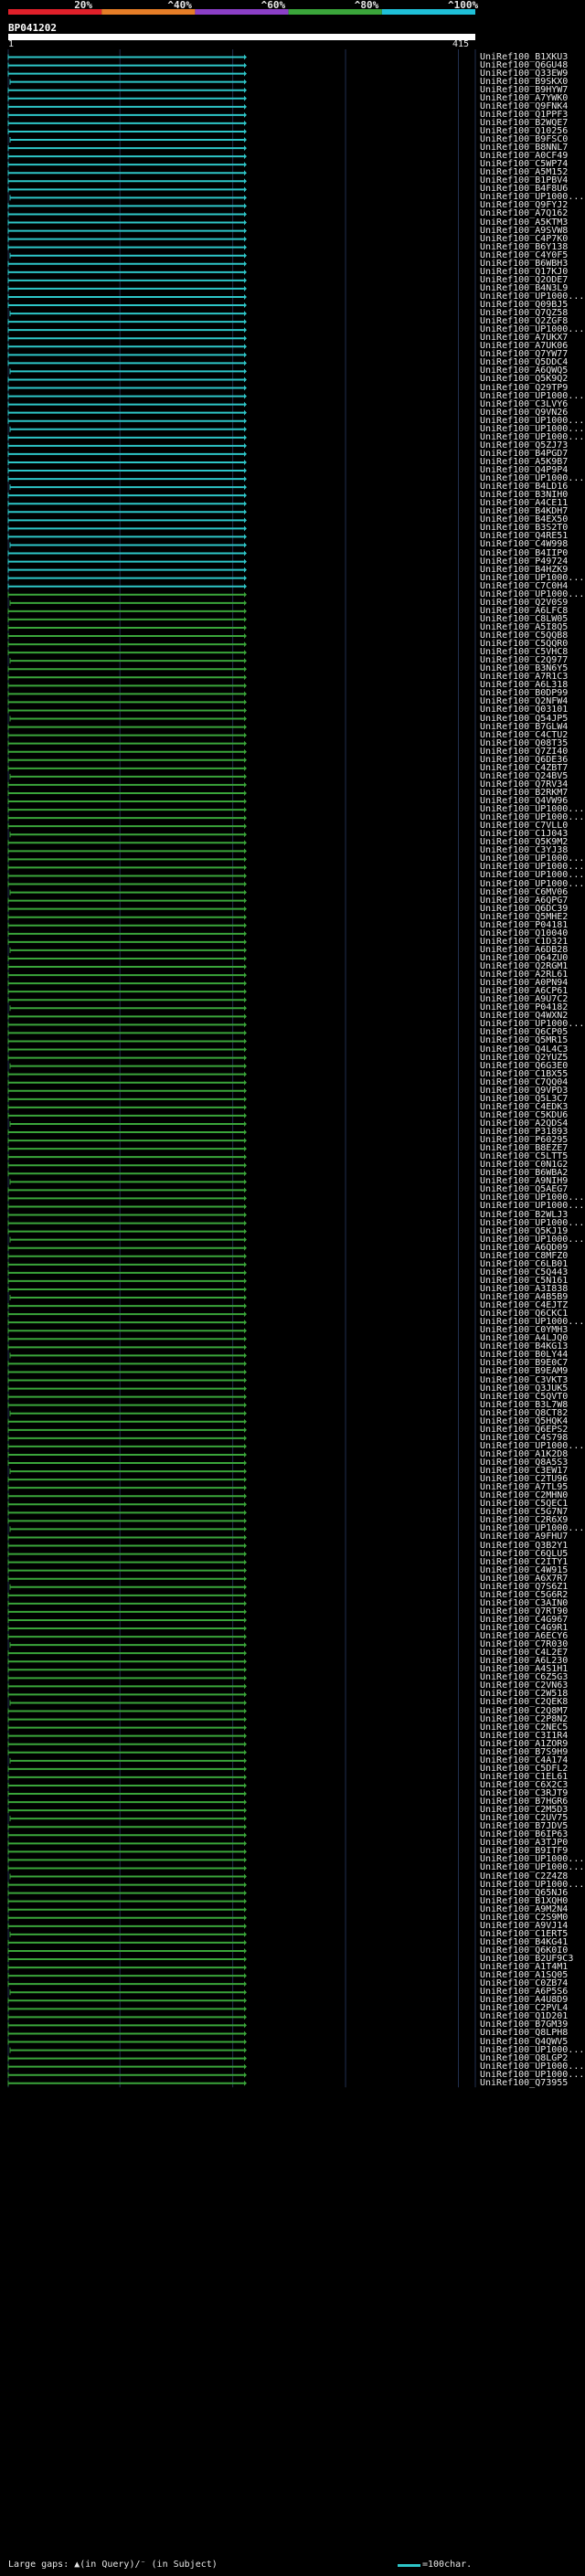  I want to click on hit-label: UniRef100_Q73955, so click(524, 2083).